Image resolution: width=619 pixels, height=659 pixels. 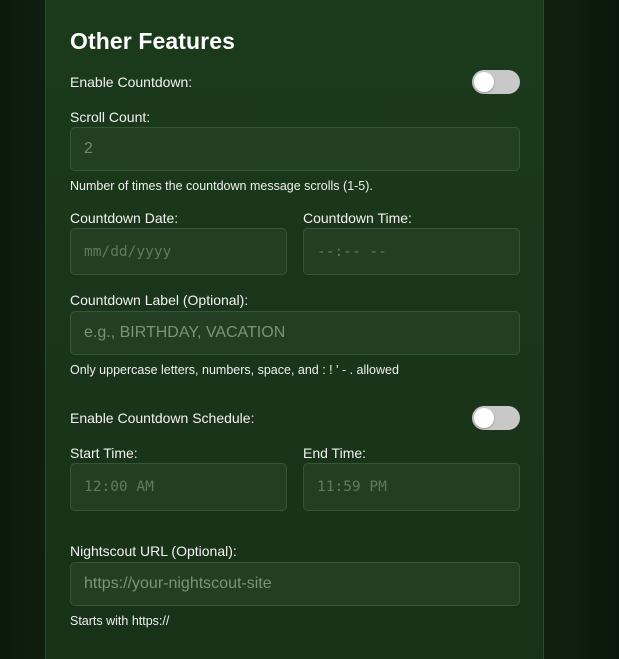 What do you see at coordinates (153, 551) in the screenshot?
I see `nightscout-url-label: Nightscout URL (Optional):` at bounding box center [153, 551].